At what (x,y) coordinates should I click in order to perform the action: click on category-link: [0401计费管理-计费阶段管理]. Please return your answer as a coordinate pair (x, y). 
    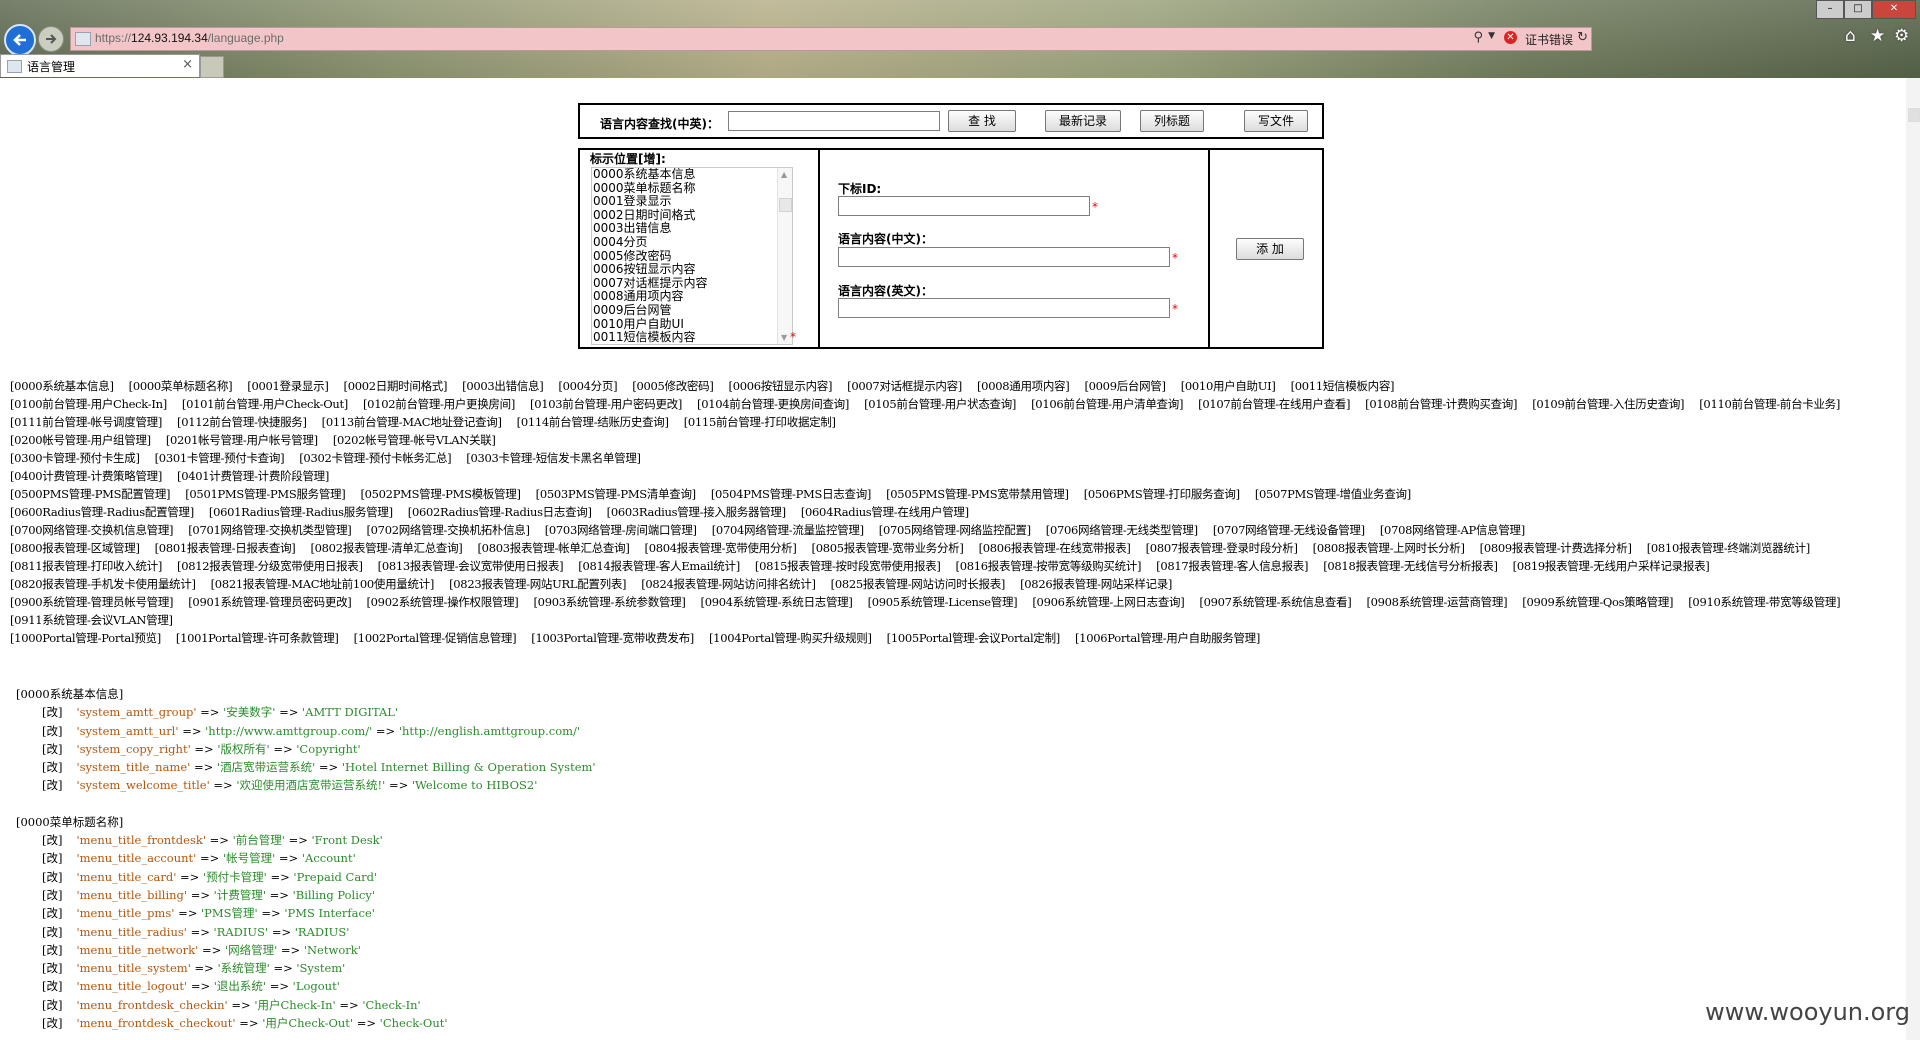
    Looking at the image, I should click on (253, 476).